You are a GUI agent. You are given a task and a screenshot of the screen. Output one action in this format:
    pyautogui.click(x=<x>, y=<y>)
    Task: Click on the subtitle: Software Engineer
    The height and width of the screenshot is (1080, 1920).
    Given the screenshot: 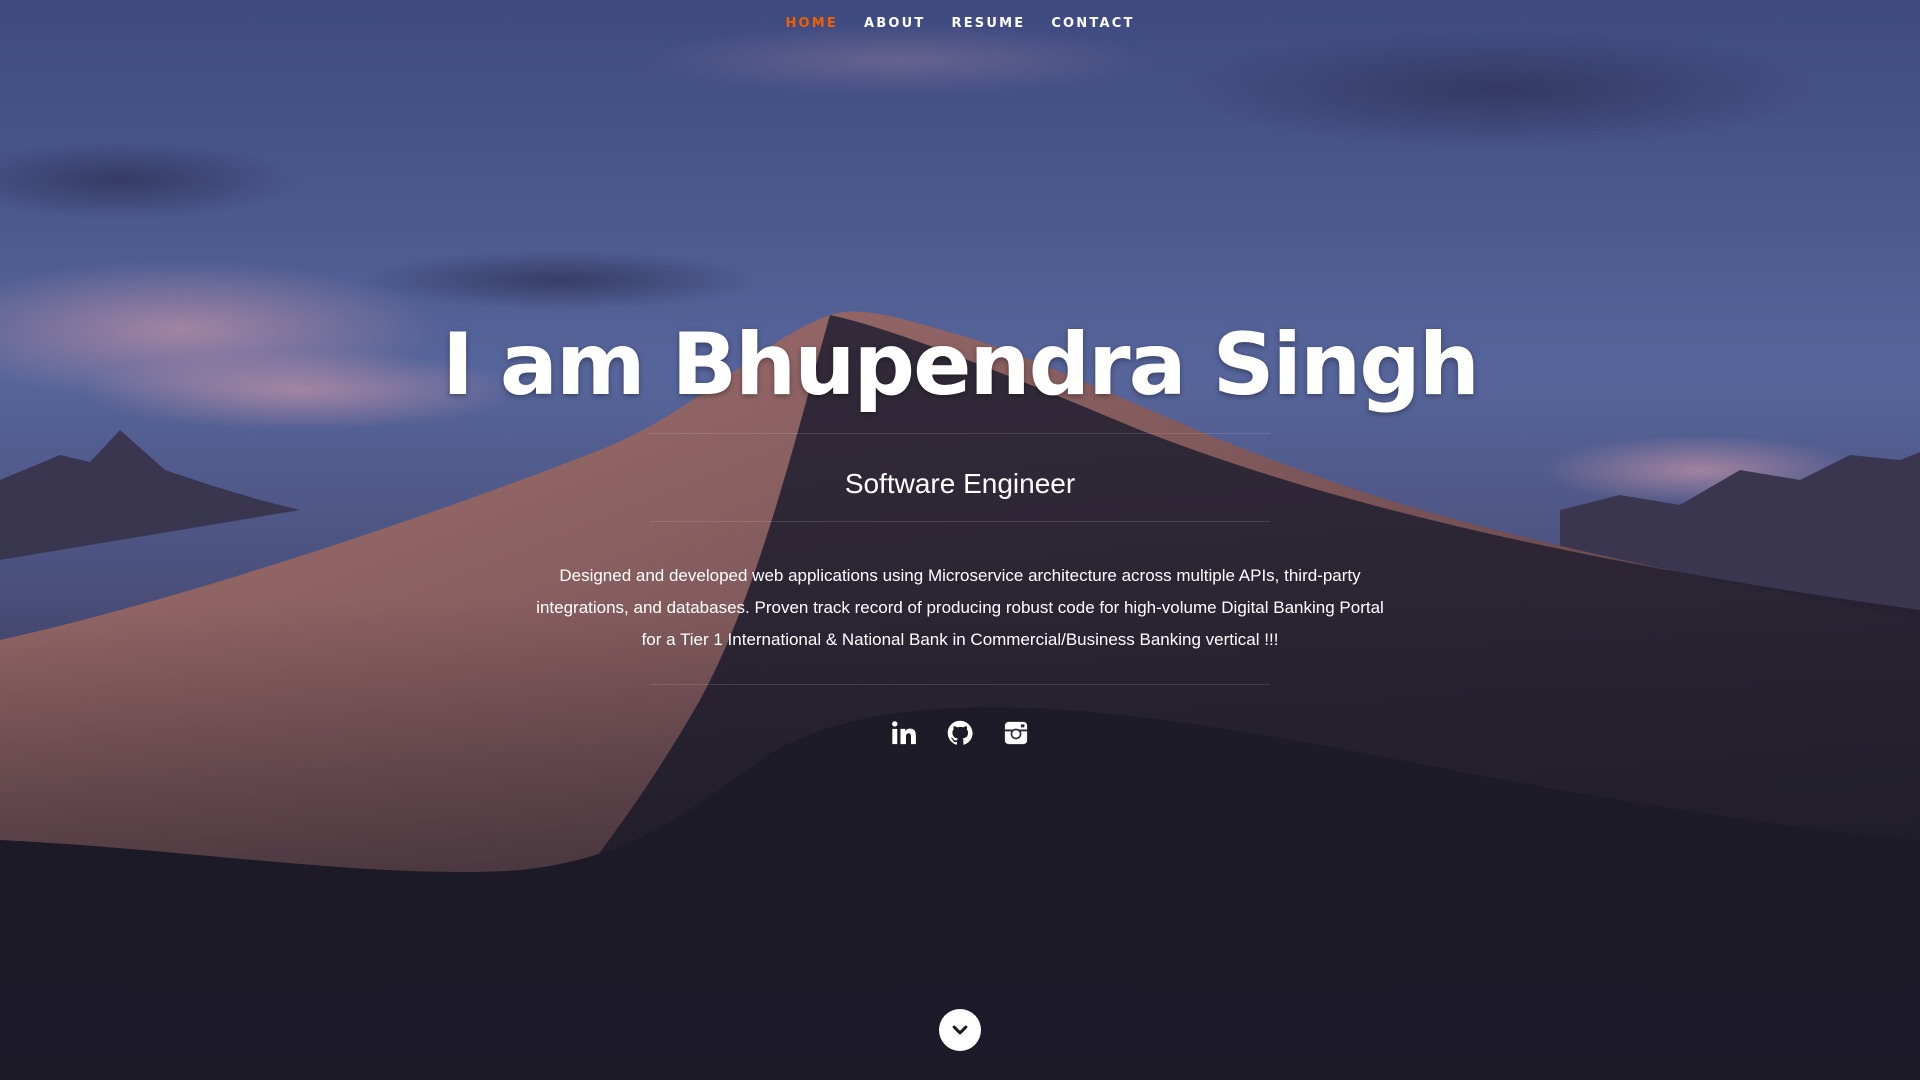 What is the action you would take?
    pyautogui.click(x=960, y=483)
    